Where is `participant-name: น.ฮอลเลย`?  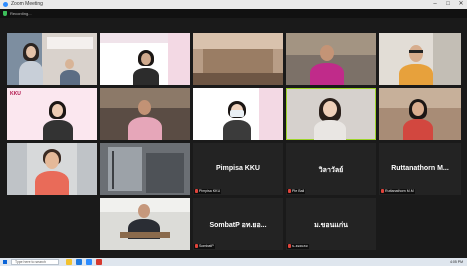
participant-name: น.ฮอลเลย is located at coordinates (298, 246).